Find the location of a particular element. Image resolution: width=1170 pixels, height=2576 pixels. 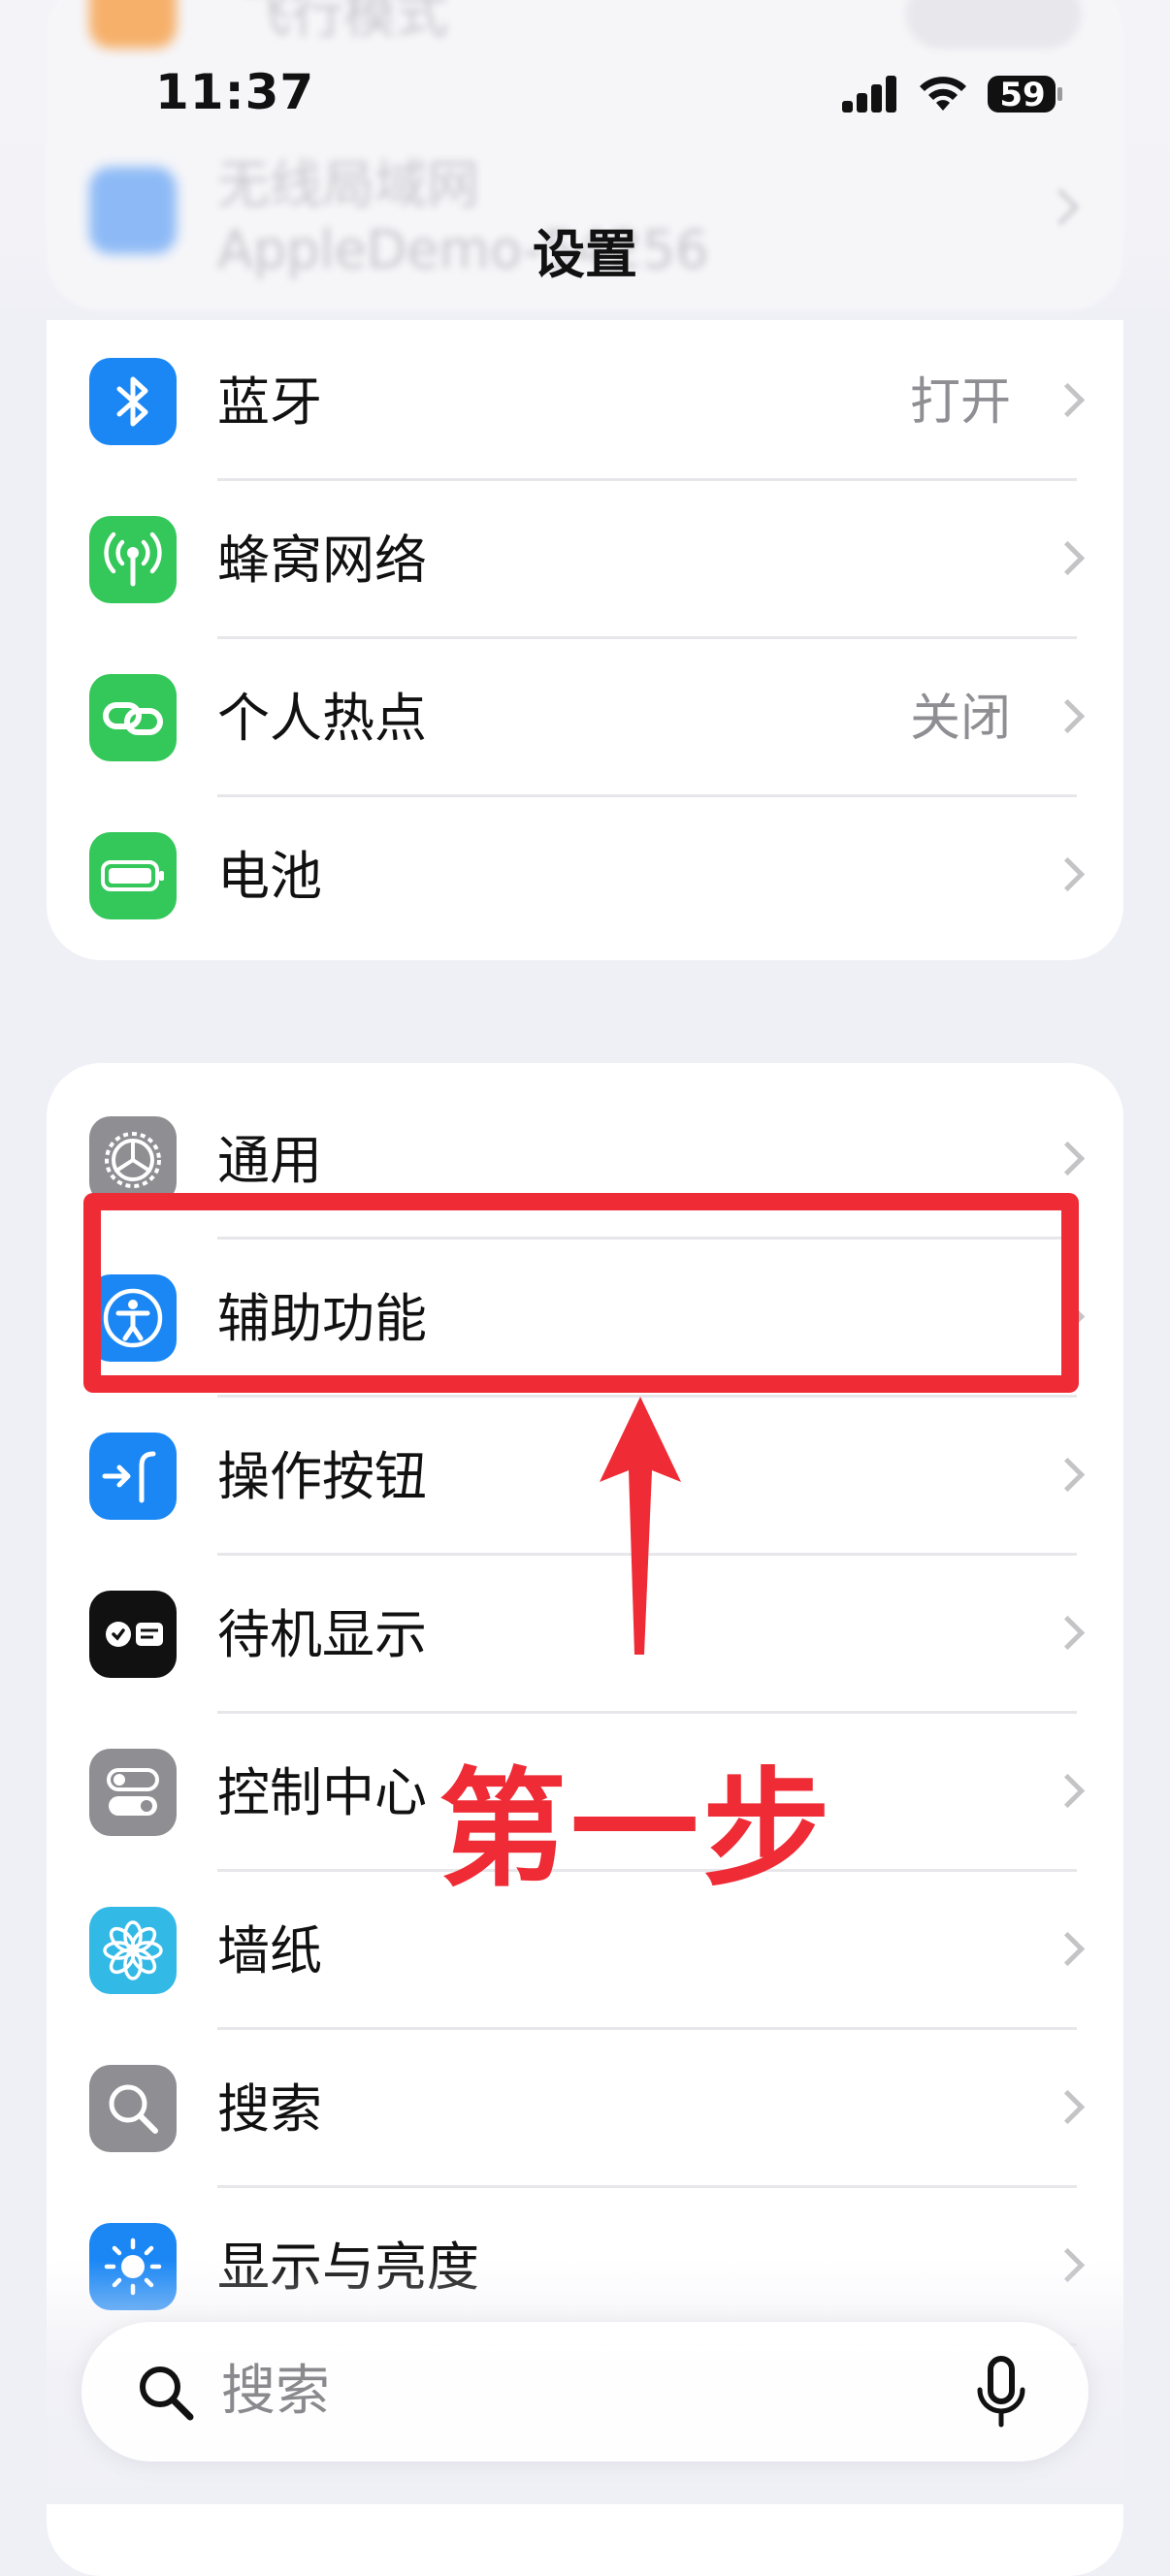

gear-icon is located at coordinates (133, 1160).